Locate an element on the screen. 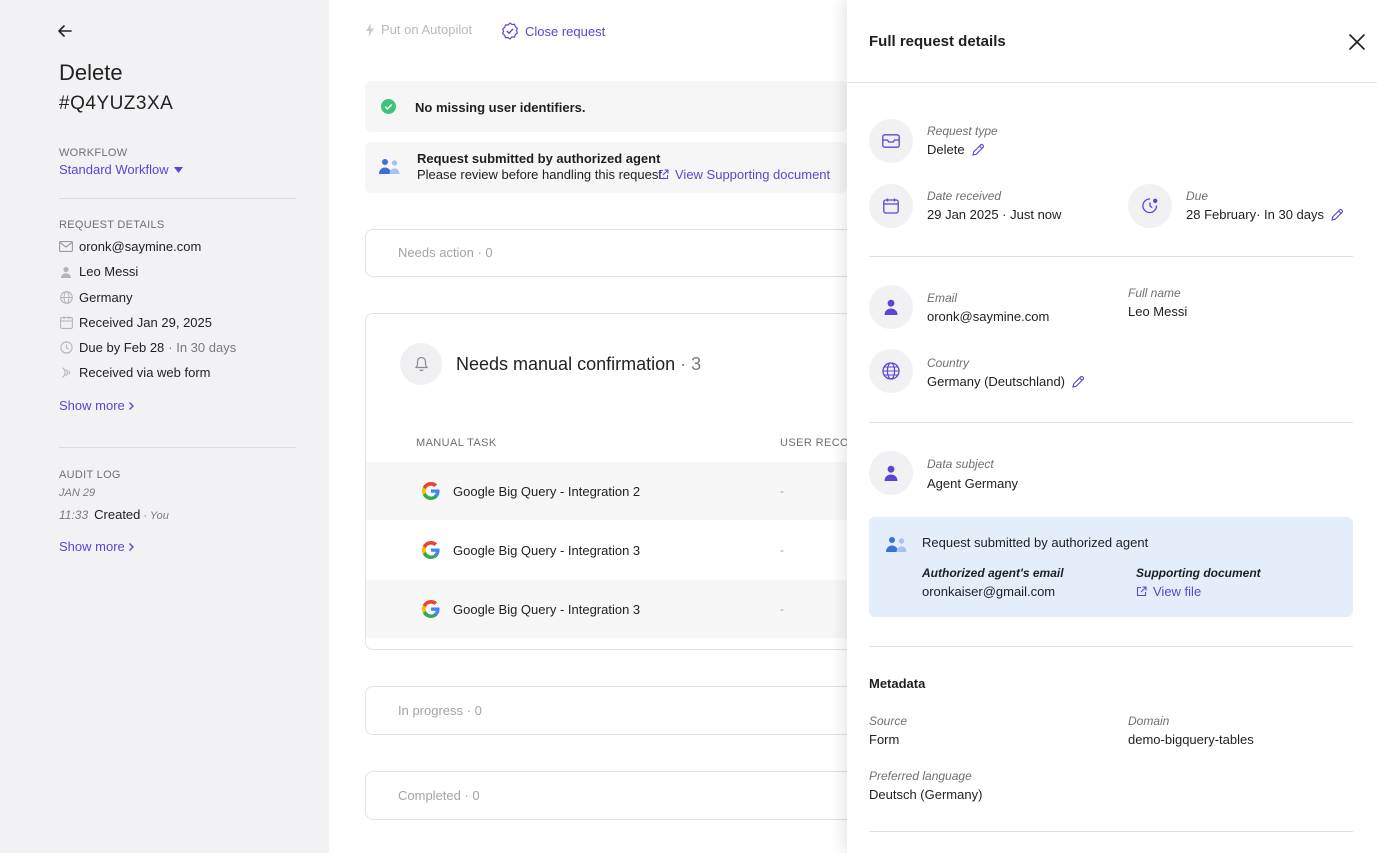 This screenshot has width=1377, height=853. audit-date: JAN 29 is located at coordinates (77, 493).